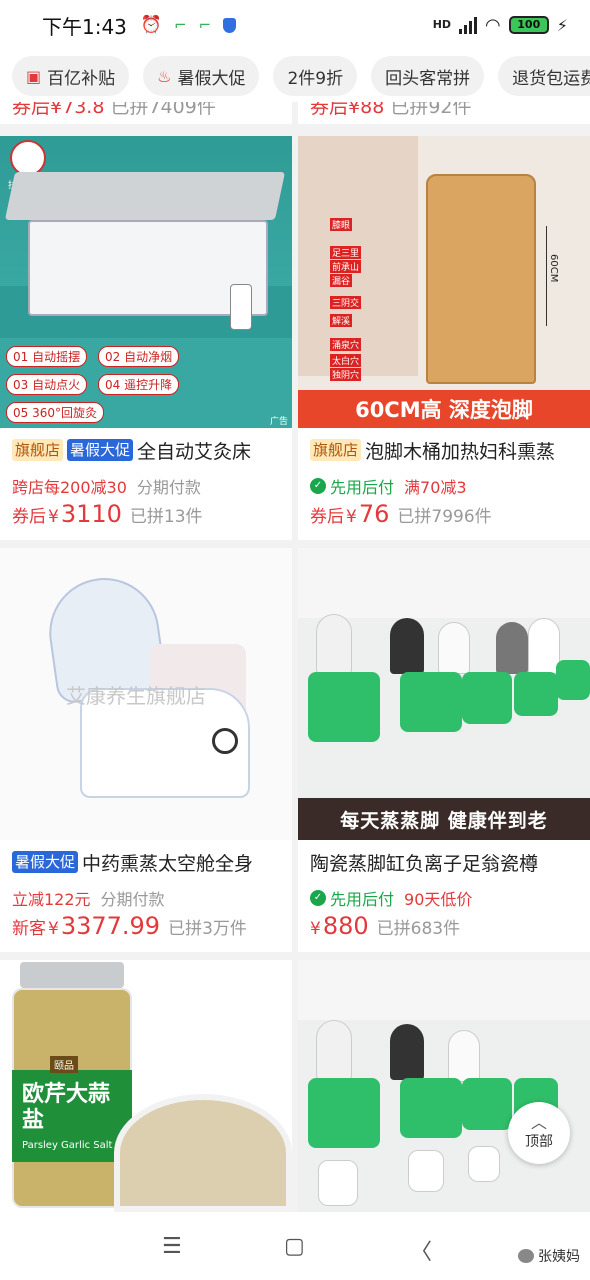  What do you see at coordinates (539, 1142) in the screenshot?
I see `back-to-top-label: 顶部` at bounding box center [539, 1142].